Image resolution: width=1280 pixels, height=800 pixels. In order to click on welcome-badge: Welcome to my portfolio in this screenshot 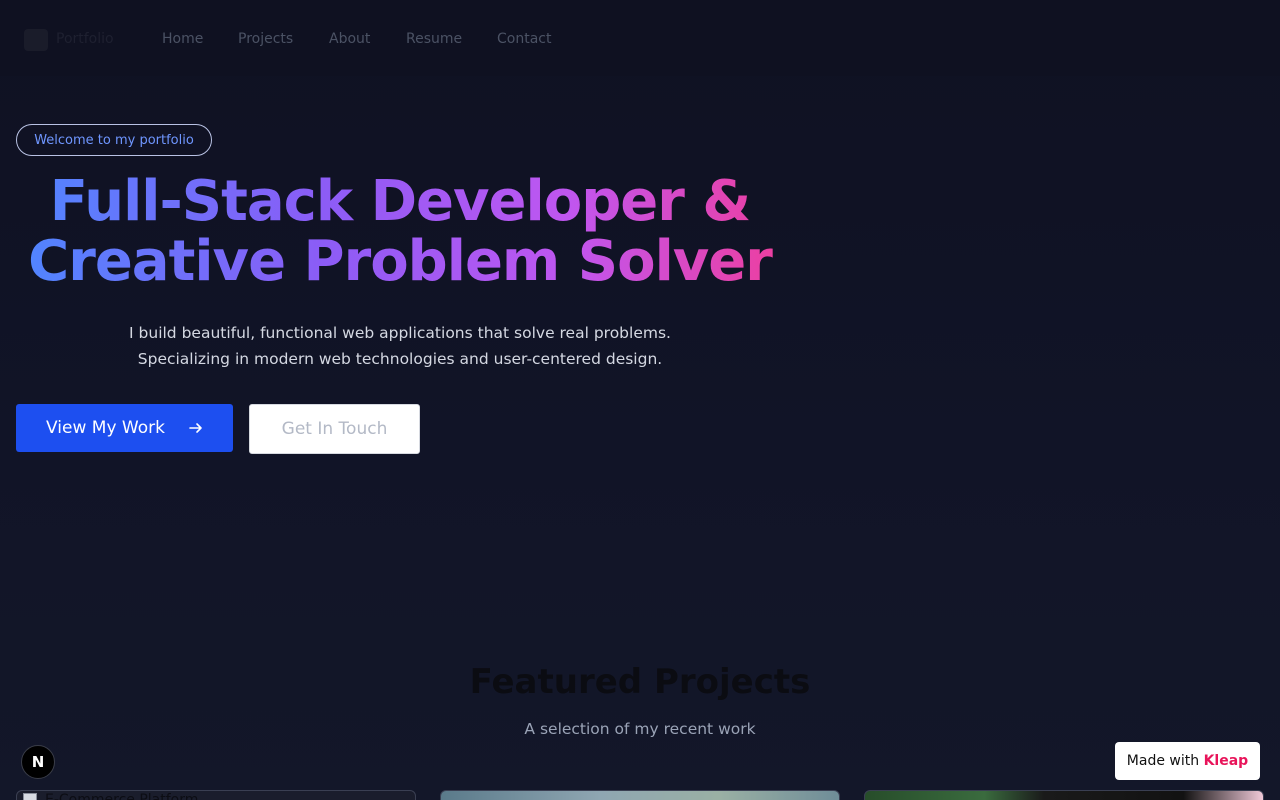, I will do `click(114, 140)`.